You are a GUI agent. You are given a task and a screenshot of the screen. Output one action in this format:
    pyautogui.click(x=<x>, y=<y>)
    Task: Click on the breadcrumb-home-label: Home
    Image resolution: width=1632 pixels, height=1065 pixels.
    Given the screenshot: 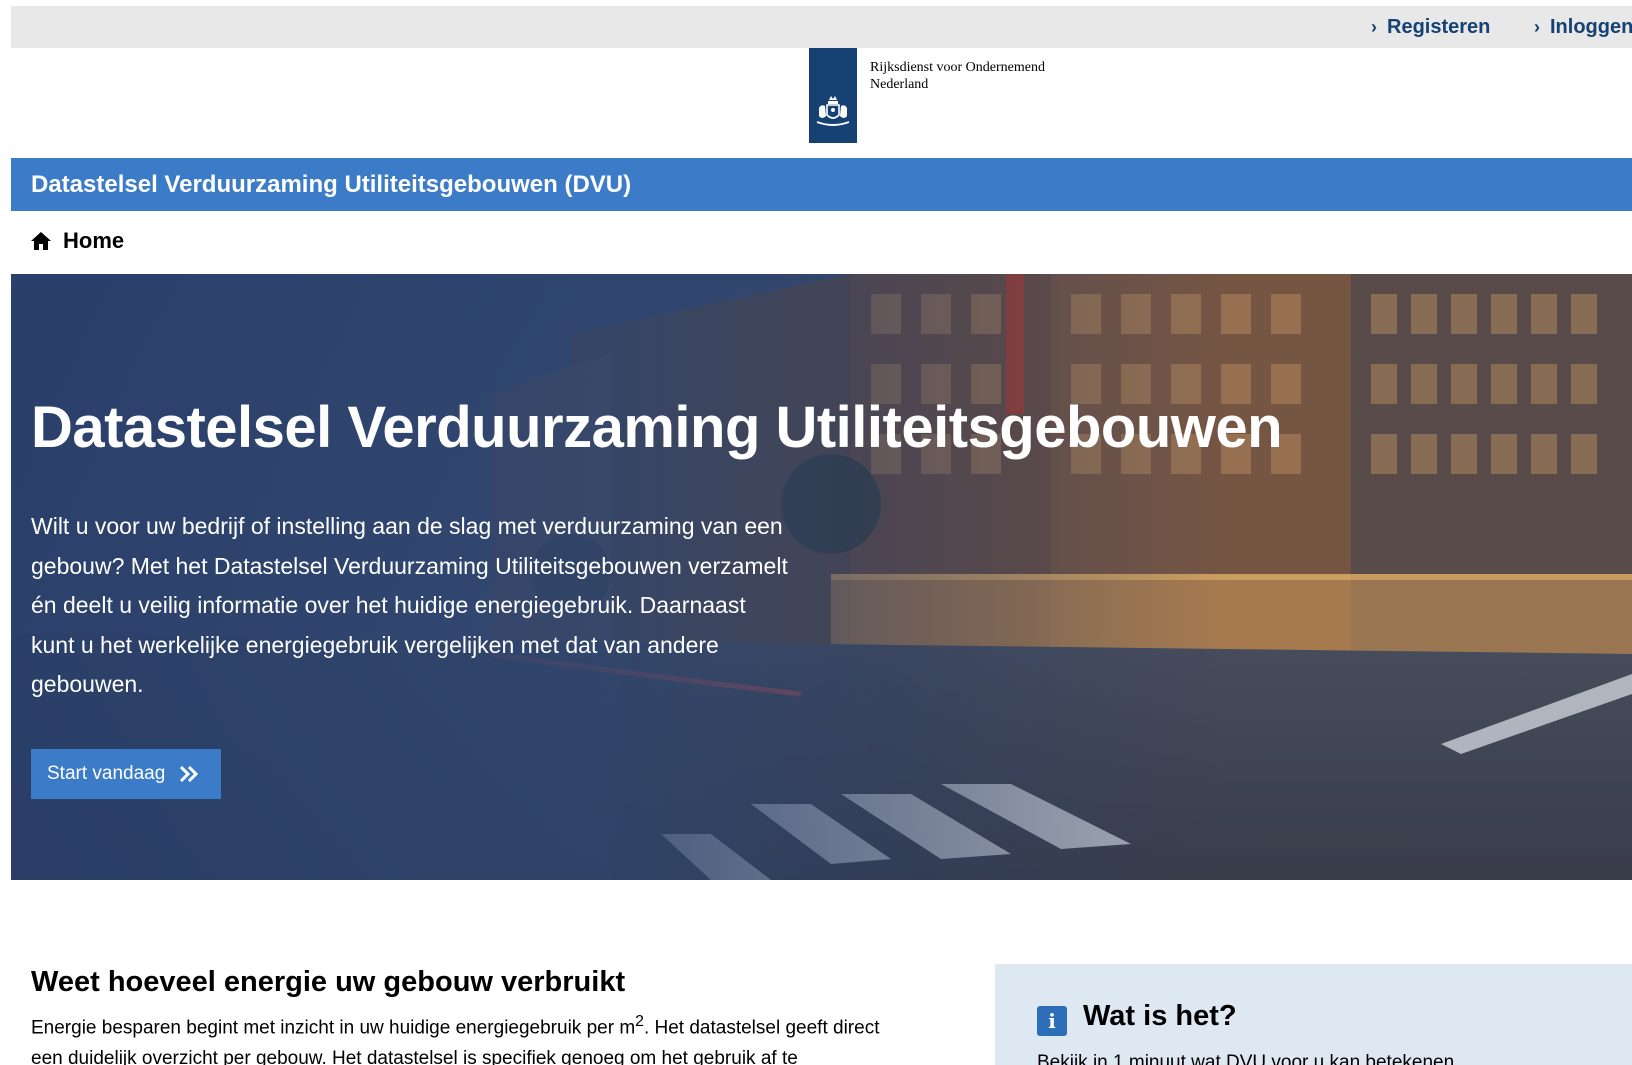 What is the action you would take?
    pyautogui.click(x=94, y=240)
    